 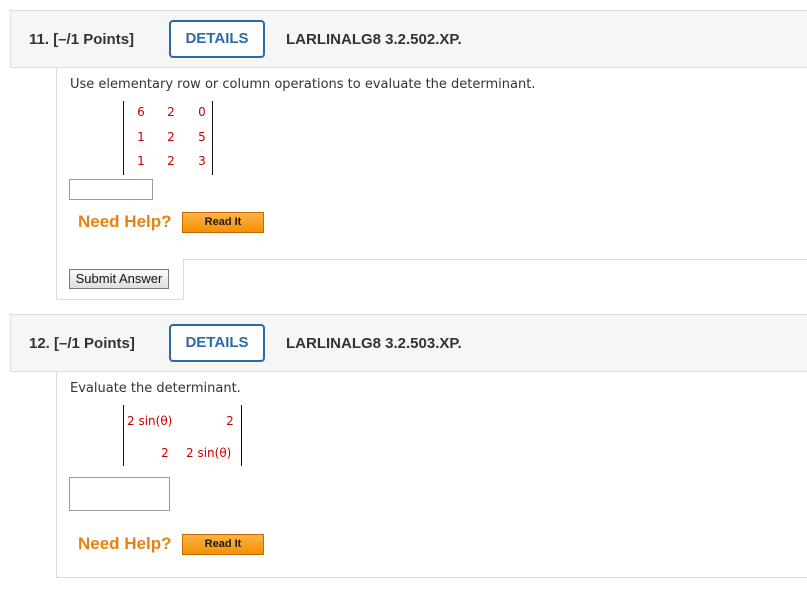 I want to click on matrix-cell: 5, so click(x=202, y=137).